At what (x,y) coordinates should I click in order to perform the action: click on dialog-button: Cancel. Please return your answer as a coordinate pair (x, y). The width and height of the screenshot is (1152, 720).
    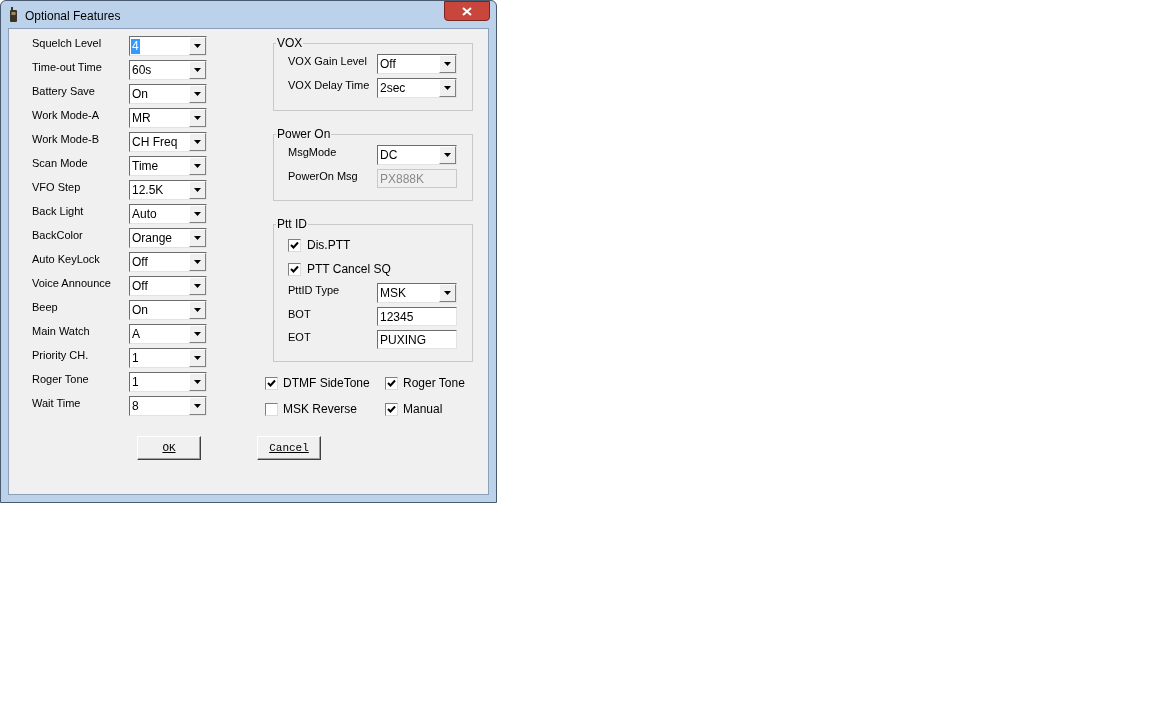
    Looking at the image, I should click on (289, 448).